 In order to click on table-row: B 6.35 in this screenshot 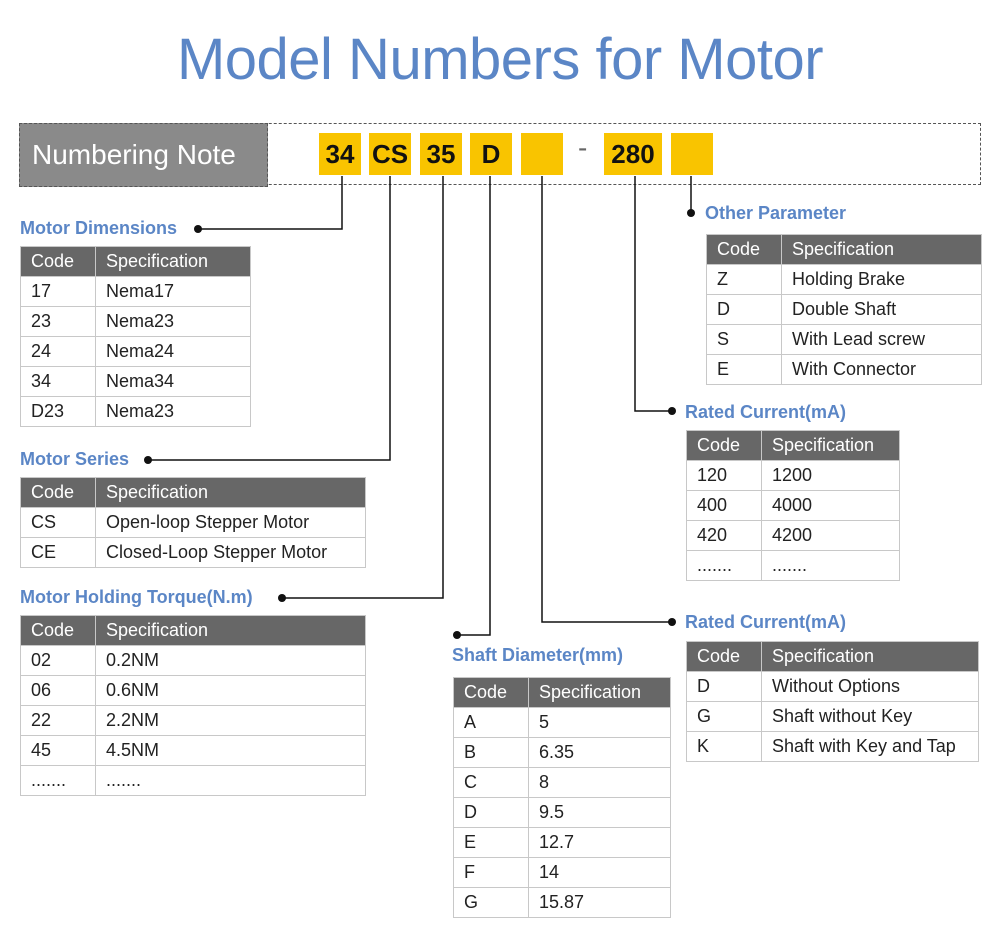, I will do `click(562, 752)`.